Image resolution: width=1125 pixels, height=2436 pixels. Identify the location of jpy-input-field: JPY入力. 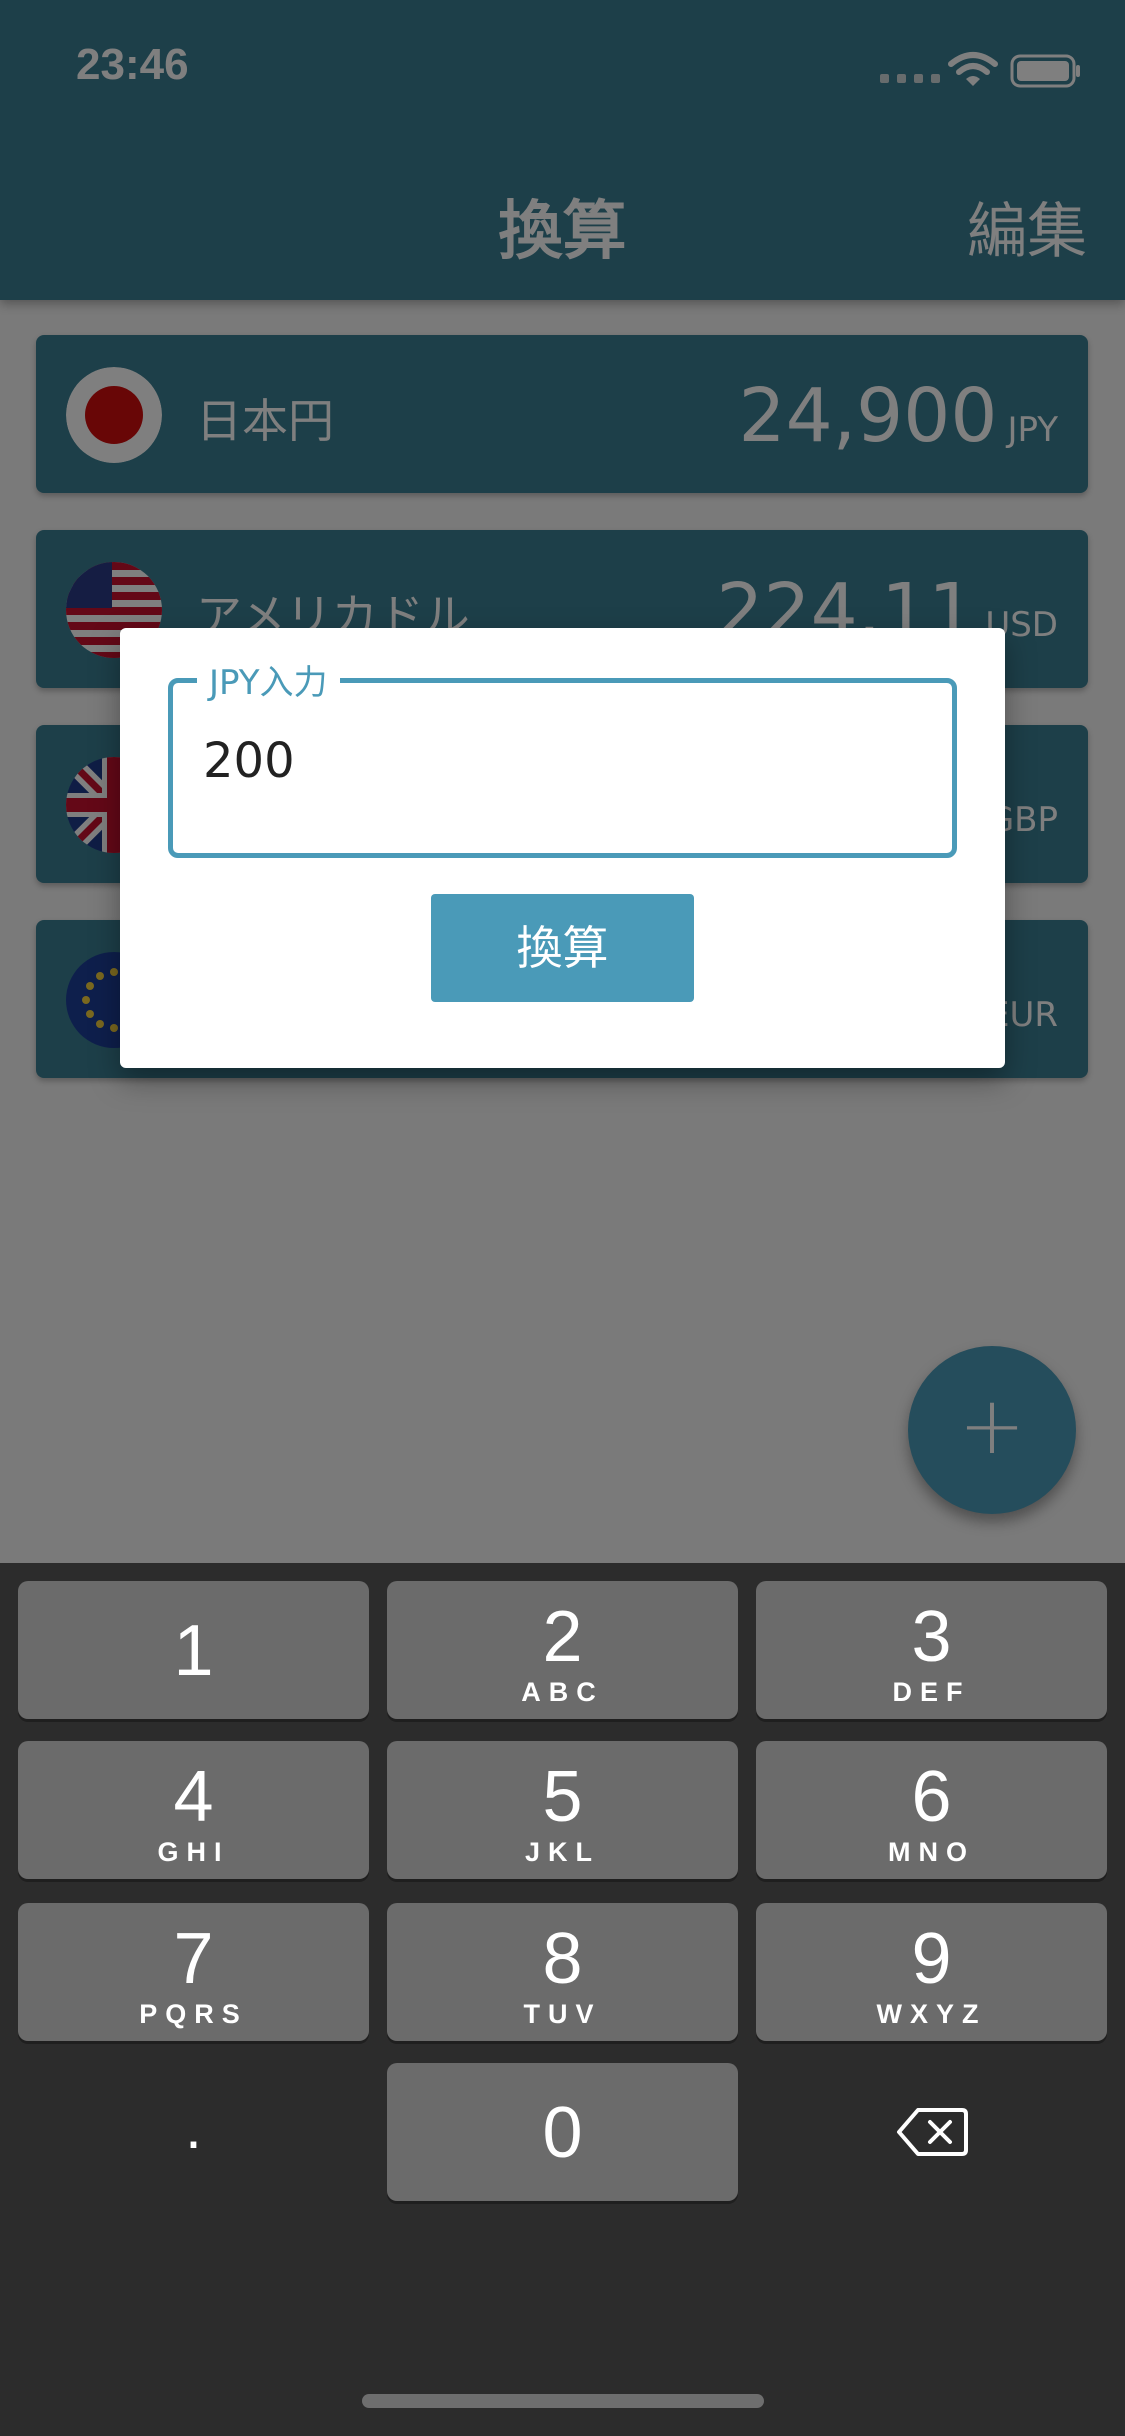
(562, 756).